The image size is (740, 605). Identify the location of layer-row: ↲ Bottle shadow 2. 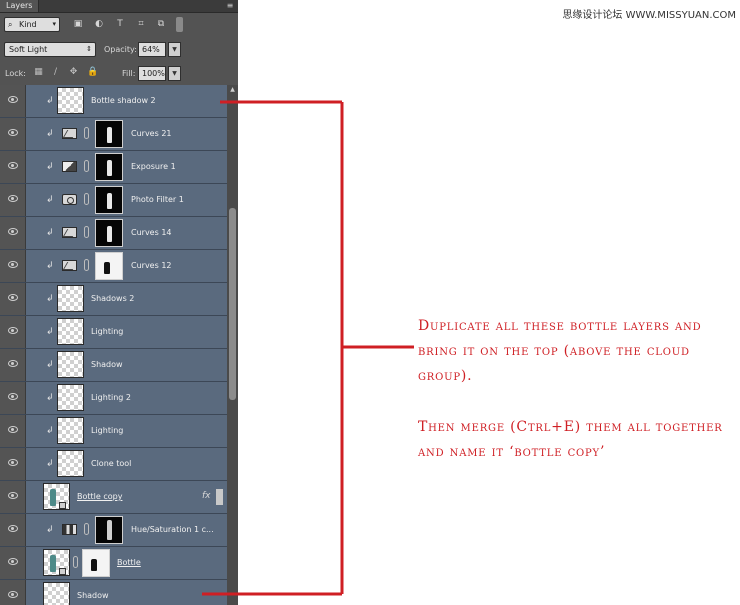
(113, 101).